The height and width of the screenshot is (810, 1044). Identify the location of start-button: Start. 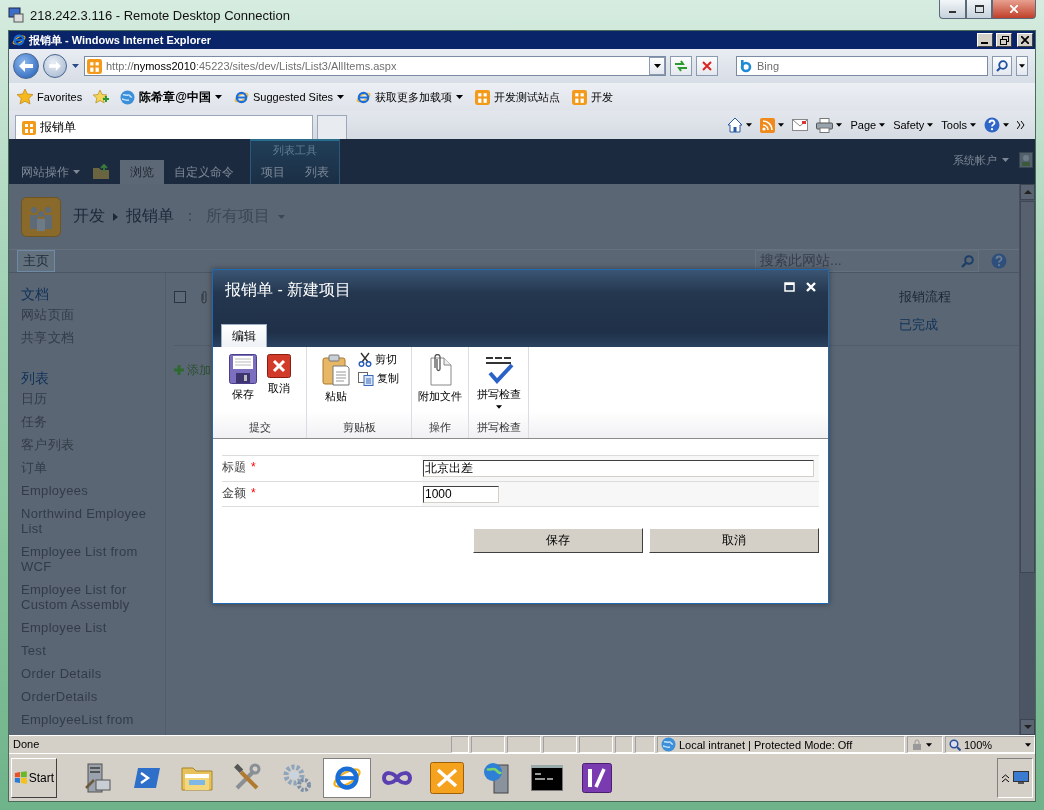
(34, 777).